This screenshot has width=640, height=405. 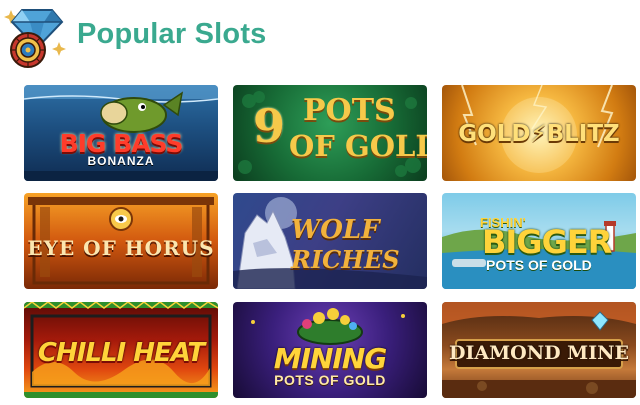 What do you see at coordinates (172, 34) in the screenshot?
I see `section-title: Popular Slots` at bounding box center [172, 34].